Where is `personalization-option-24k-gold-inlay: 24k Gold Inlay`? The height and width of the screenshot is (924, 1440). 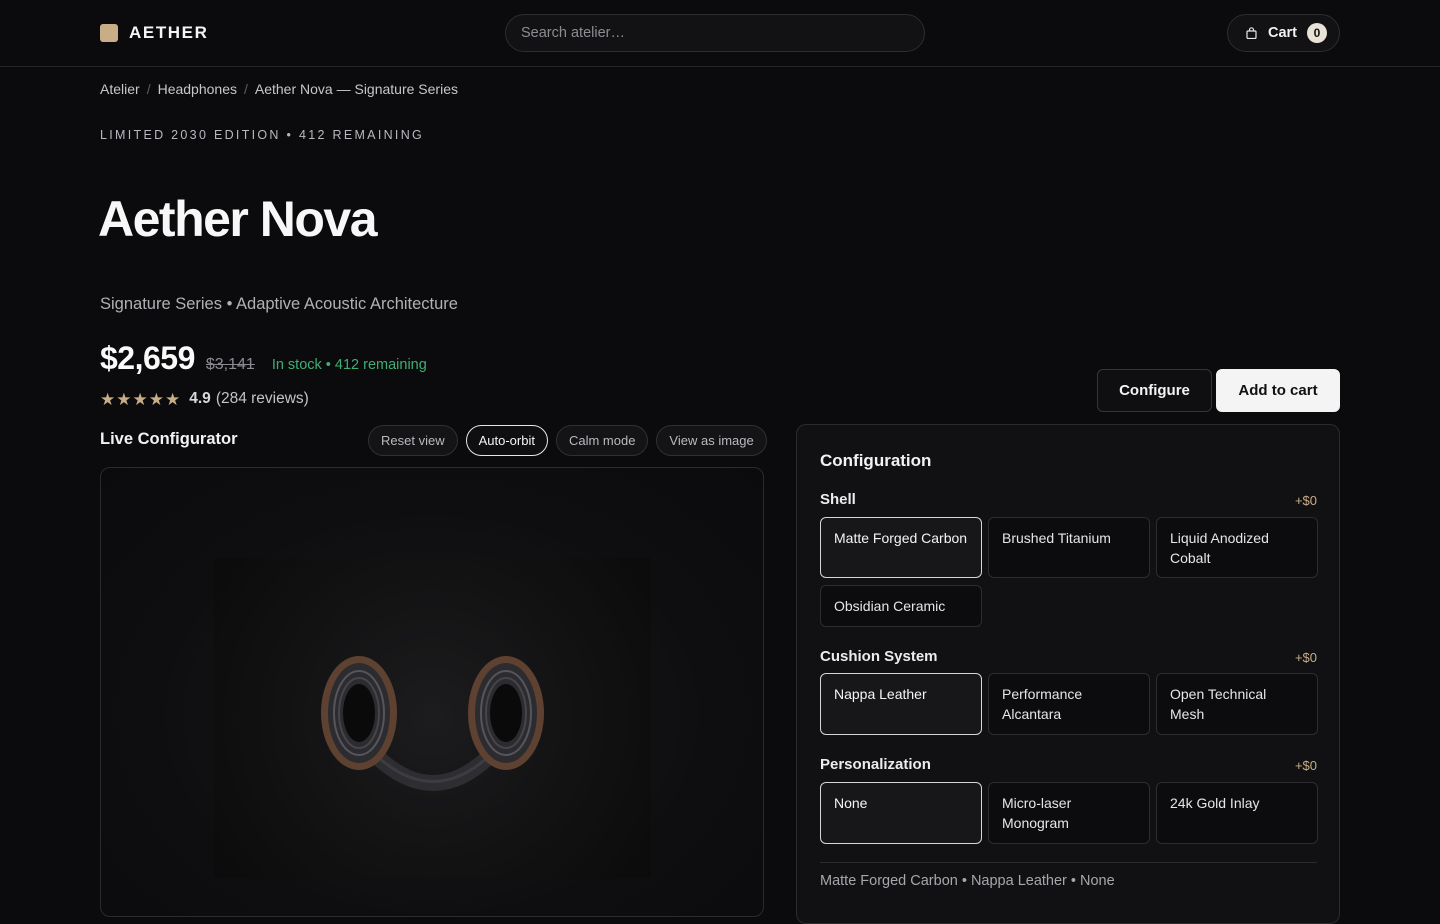 personalization-option-24k-gold-inlay: 24k Gold Inlay is located at coordinates (1237, 813).